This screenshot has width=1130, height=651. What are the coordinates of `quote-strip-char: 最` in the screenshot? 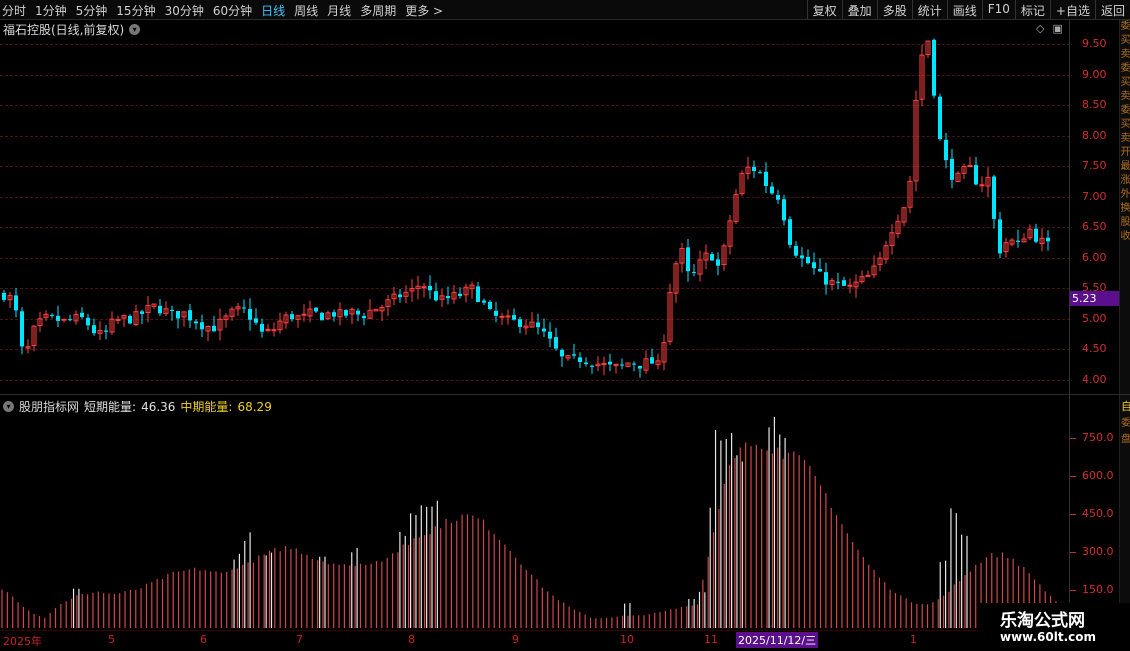 It's located at (1125, 166).